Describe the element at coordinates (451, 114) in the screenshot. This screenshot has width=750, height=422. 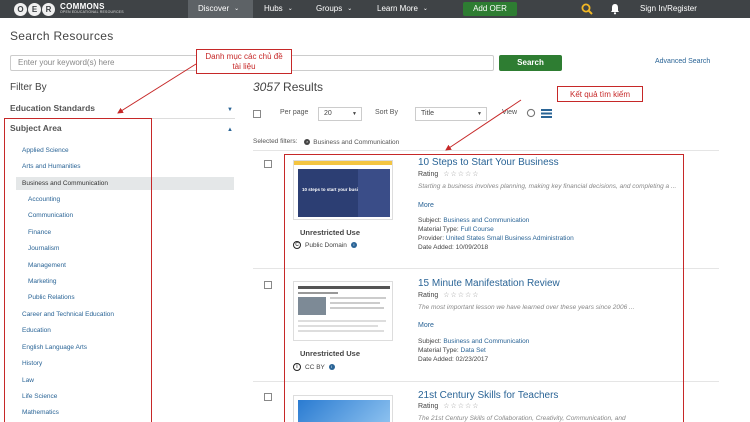
I see `sort-by-select: Title ▼` at that location.